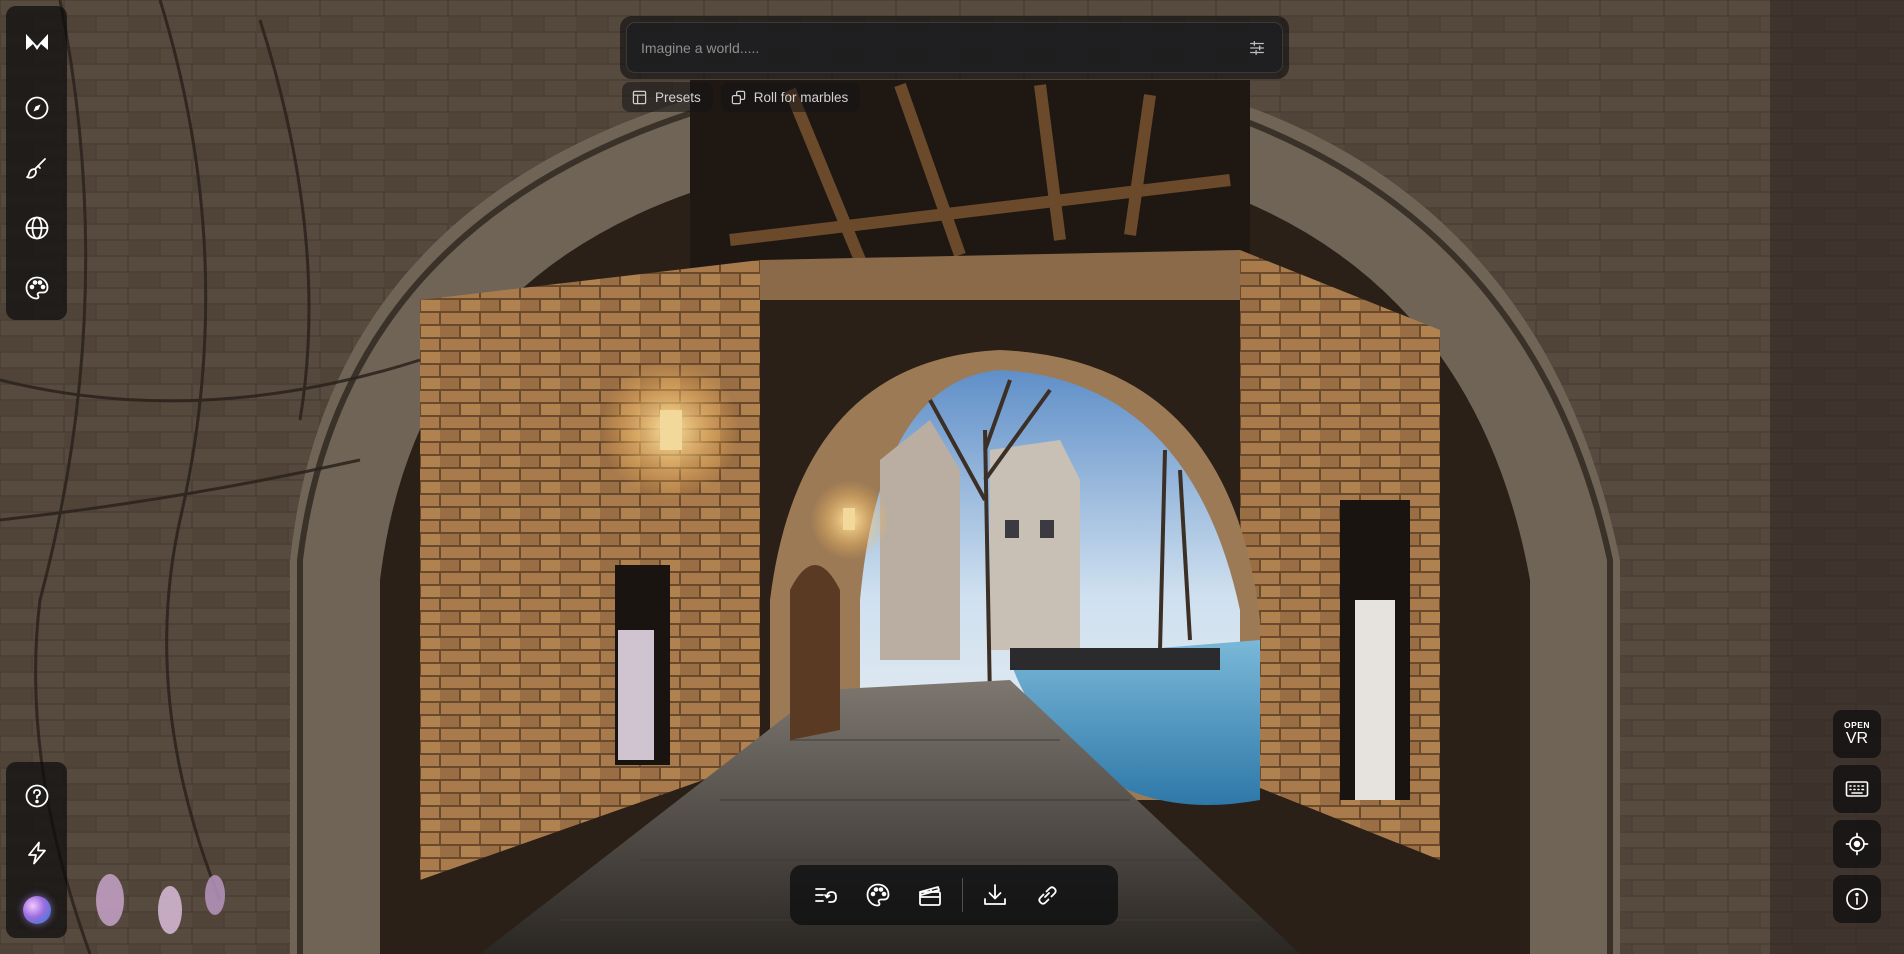 The height and width of the screenshot is (954, 1904). What do you see at coordinates (37, 228) in the screenshot?
I see `globe-icon` at bounding box center [37, 228].